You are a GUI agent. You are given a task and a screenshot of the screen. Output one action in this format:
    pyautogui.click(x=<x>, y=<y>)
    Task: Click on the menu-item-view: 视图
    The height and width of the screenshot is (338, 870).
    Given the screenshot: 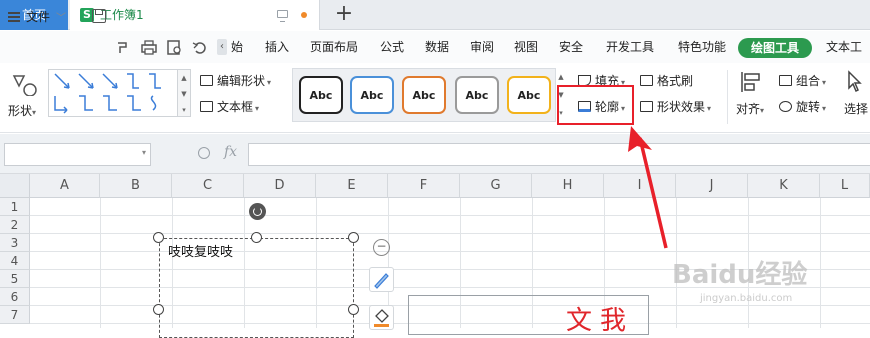 What is the action you would take?
    pyautogui.click(x=526, y=47)
    